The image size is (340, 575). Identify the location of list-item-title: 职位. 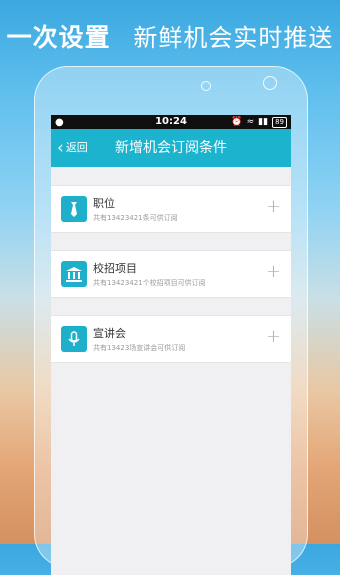
(104, 203).